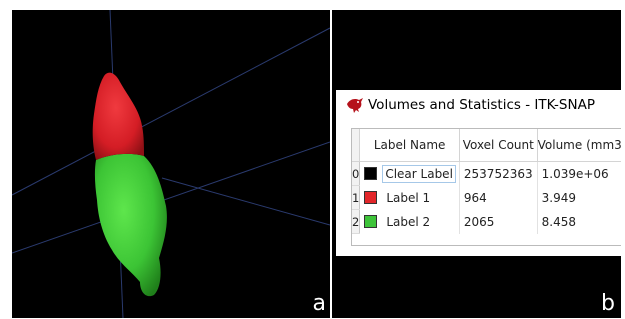 The image size is (625, 319). I want to click on volume-cell: 3.949, so click(579, 197).